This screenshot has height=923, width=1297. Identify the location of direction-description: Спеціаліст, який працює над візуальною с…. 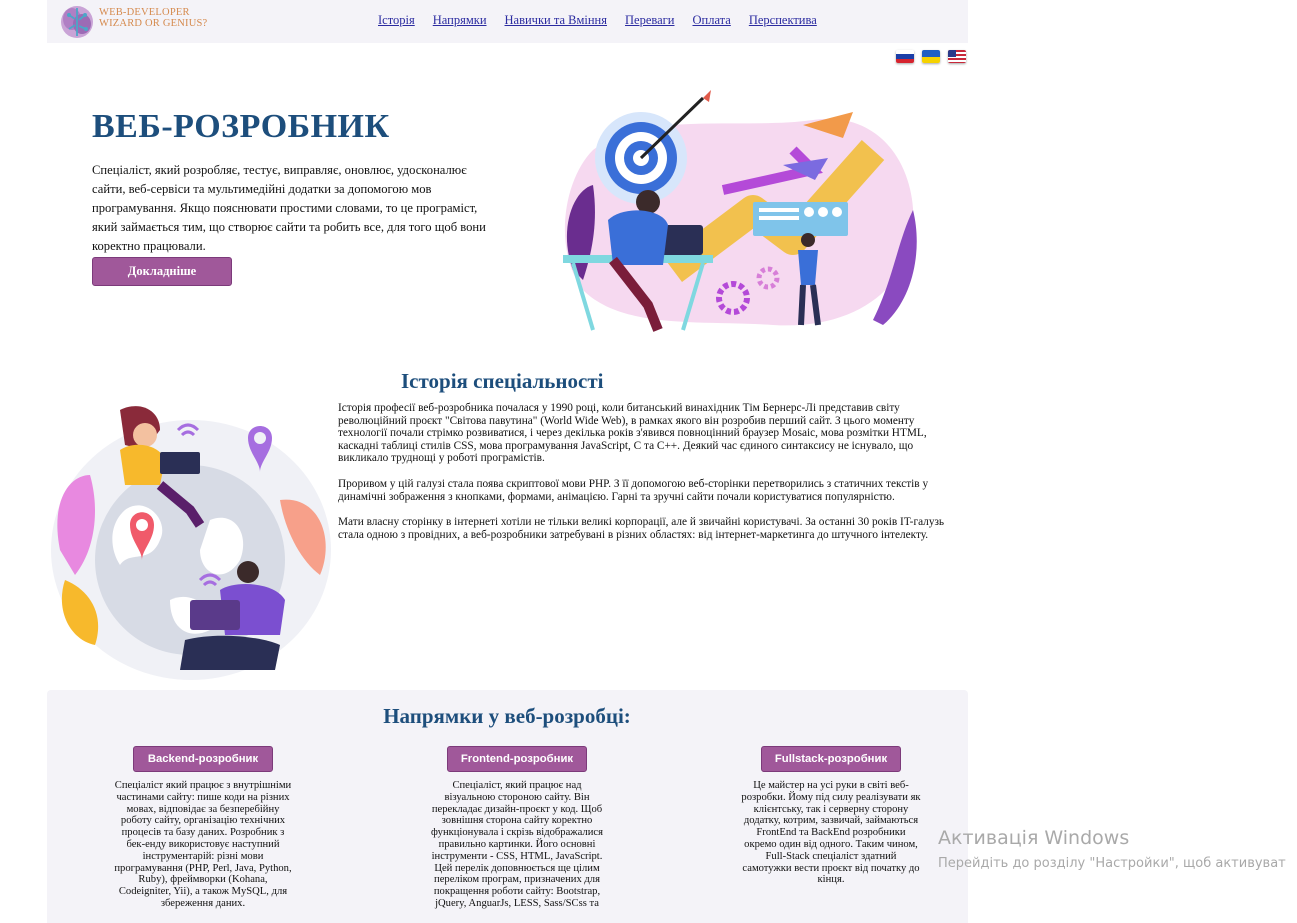
(517, 844).